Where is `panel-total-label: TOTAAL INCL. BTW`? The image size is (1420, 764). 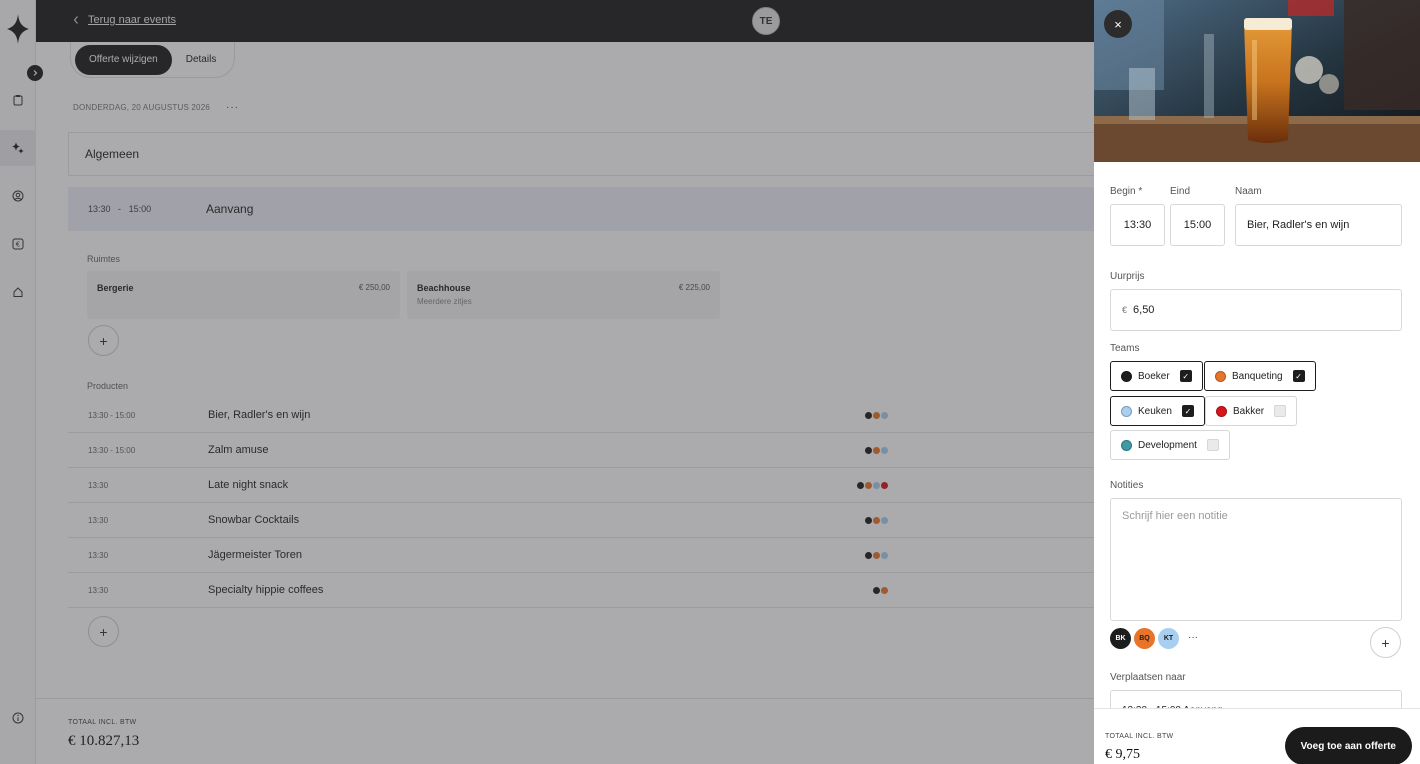 panel-total-label: TOTAAL INCL. BTW is located at coordinates (1139, 736).